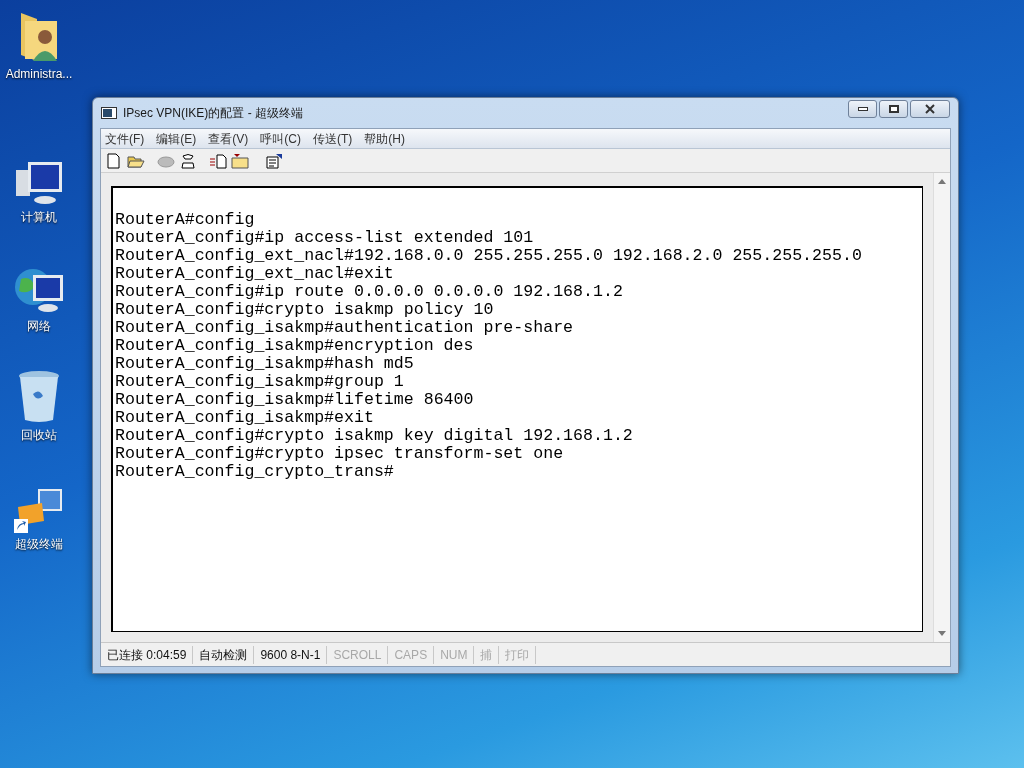 The width and height of the screenshot is (1024, 768). I want to click on status-field: 9600 8-N-1, so click(291, 654).